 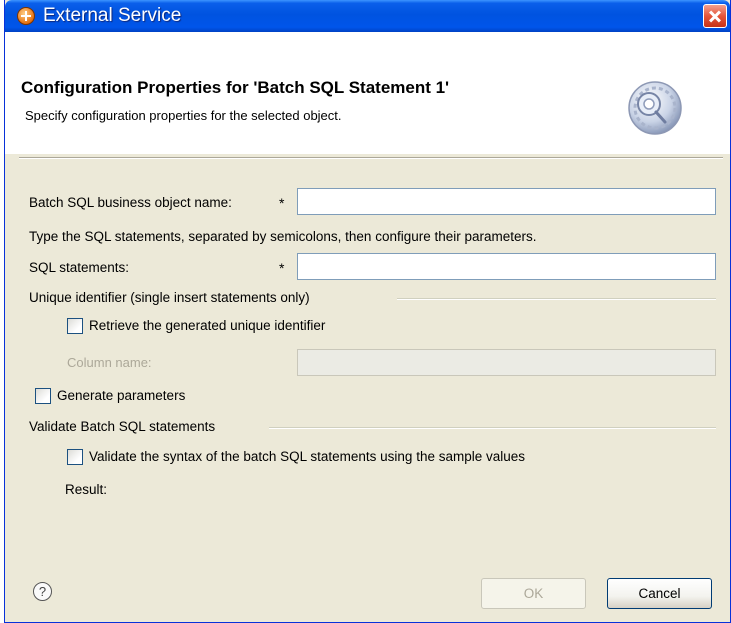 I want to click on column-name-input, so click(x=506, y=362).